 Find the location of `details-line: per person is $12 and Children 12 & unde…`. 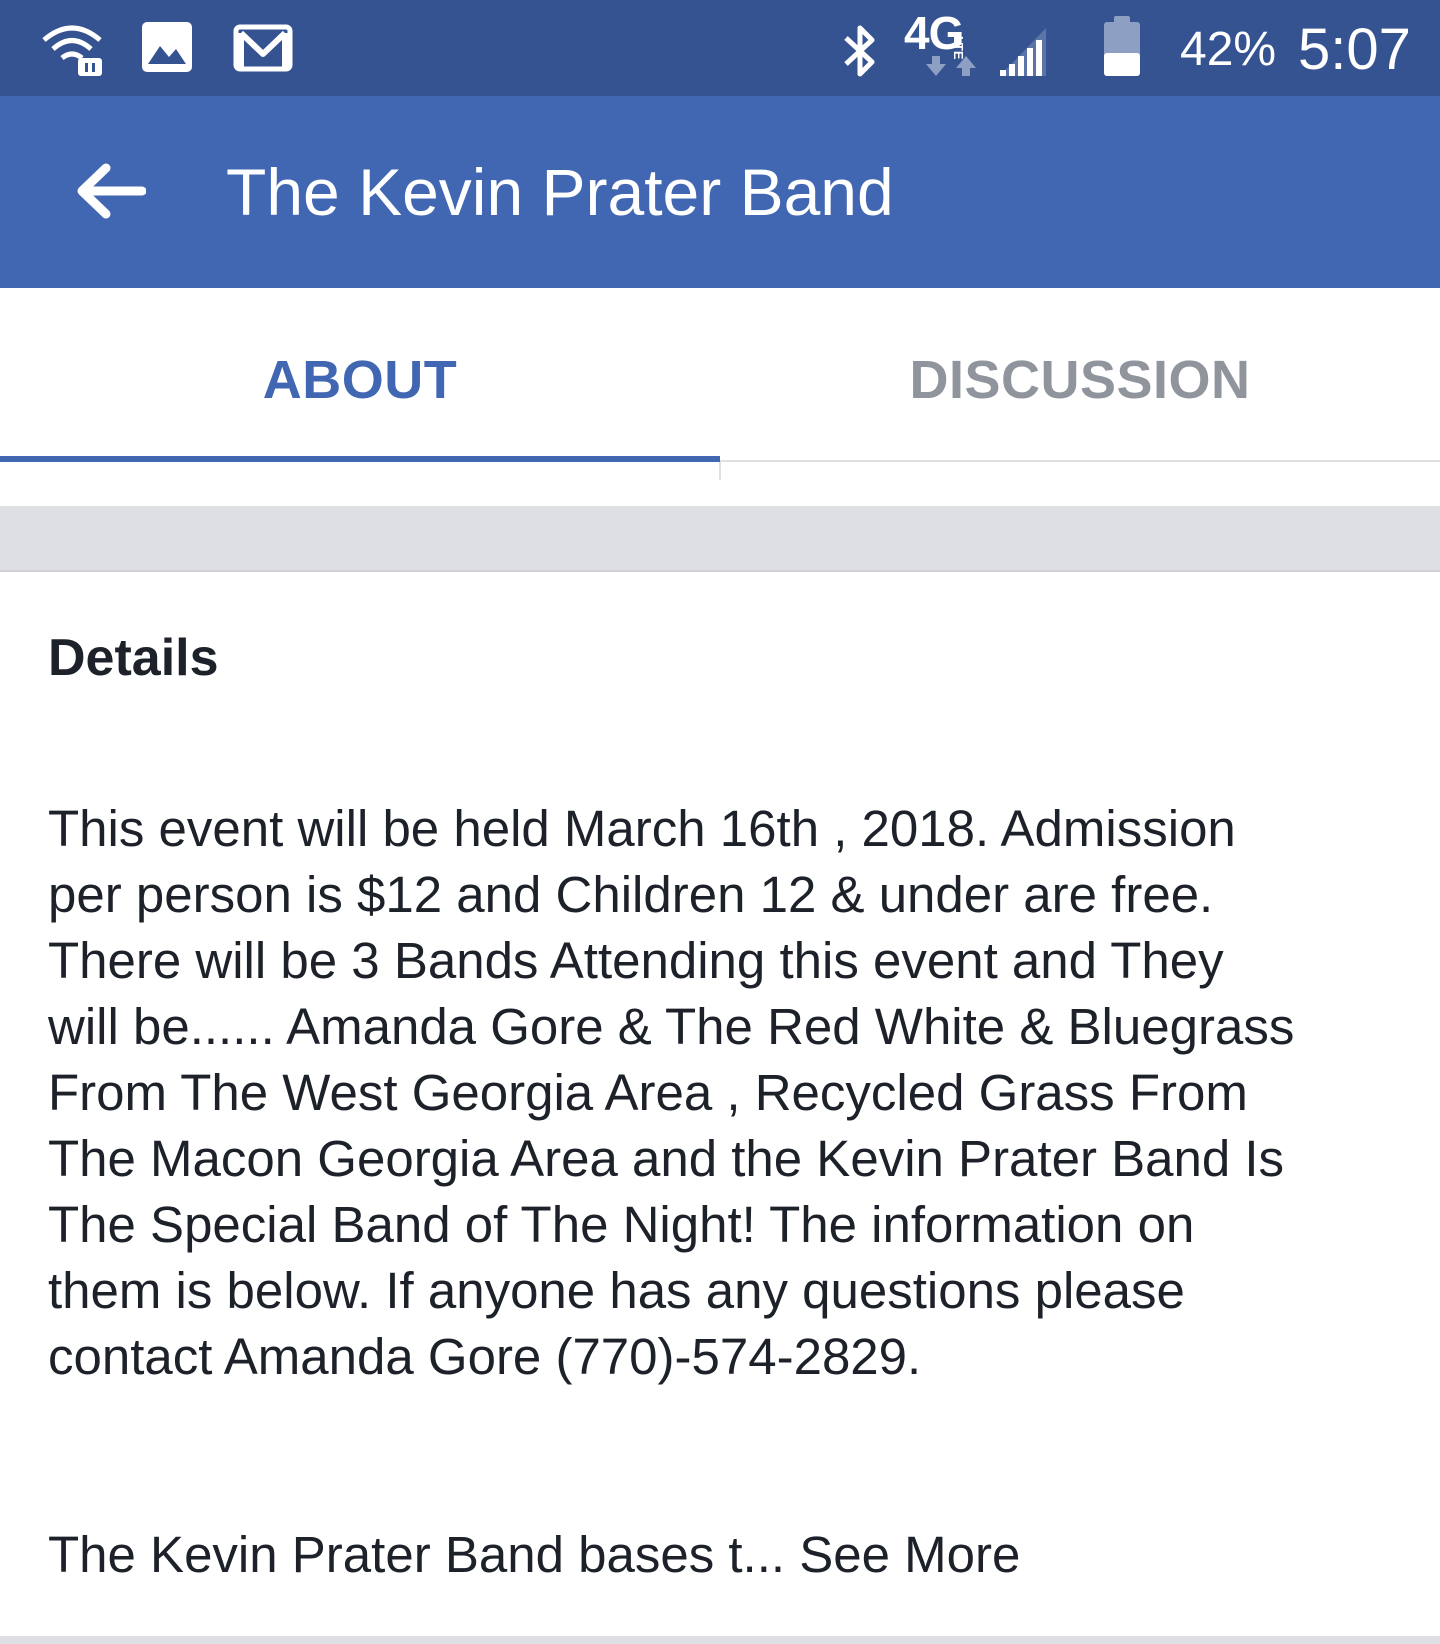

details-line: per person is $12 and Children 12 & unde… is located at coordinates (631, 894).